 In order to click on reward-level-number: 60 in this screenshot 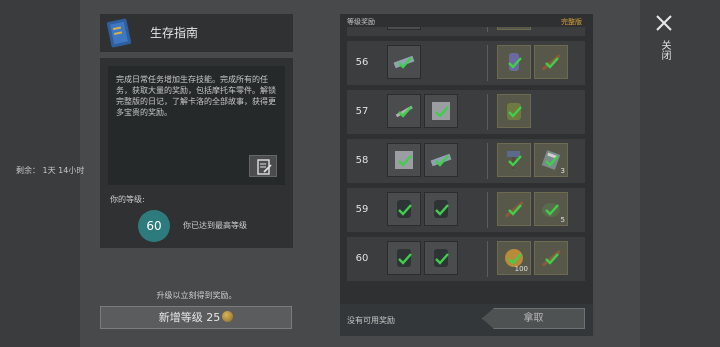, I will do `click(362, 258)`.